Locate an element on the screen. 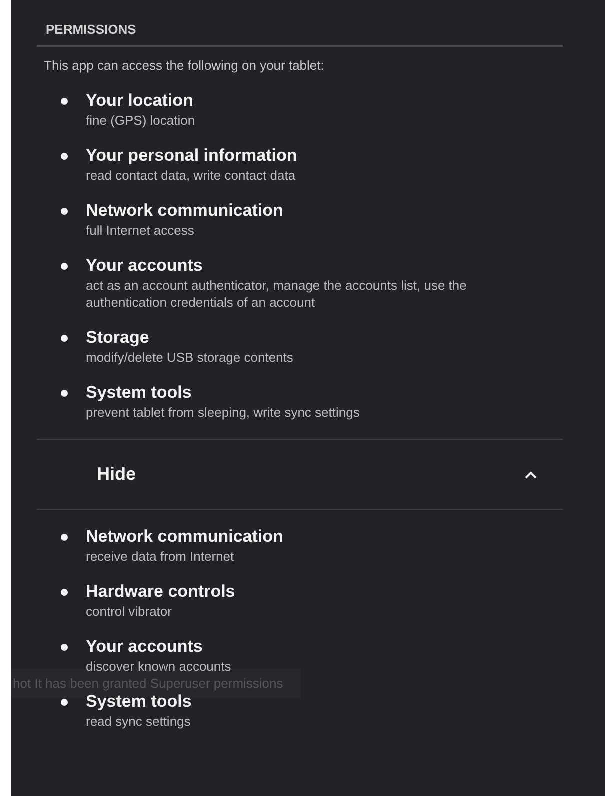  permission-description: prevent tablet from sleeping, write sync settings is located at coordinates (223, 412).